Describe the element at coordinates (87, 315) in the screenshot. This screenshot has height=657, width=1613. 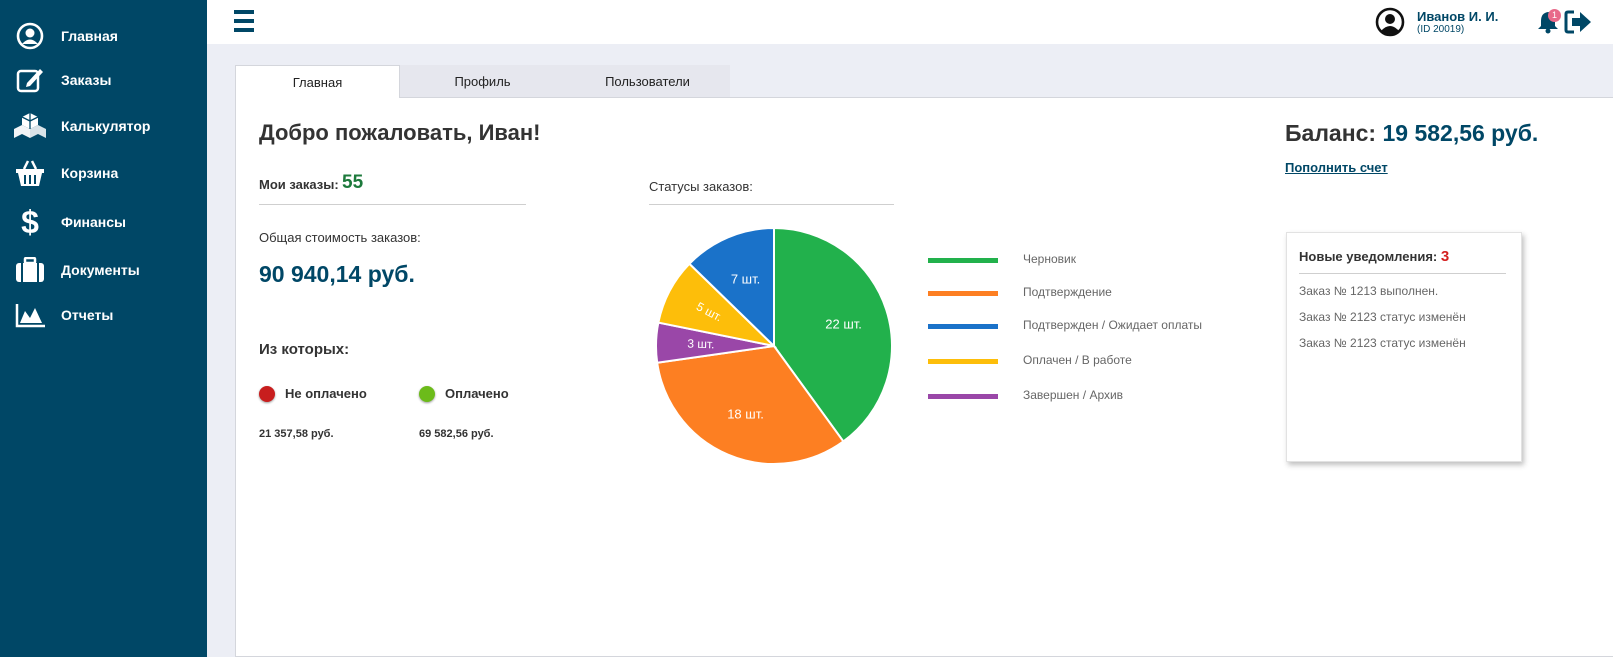
I see `sidebar-item-label: Отчеты` at that location.